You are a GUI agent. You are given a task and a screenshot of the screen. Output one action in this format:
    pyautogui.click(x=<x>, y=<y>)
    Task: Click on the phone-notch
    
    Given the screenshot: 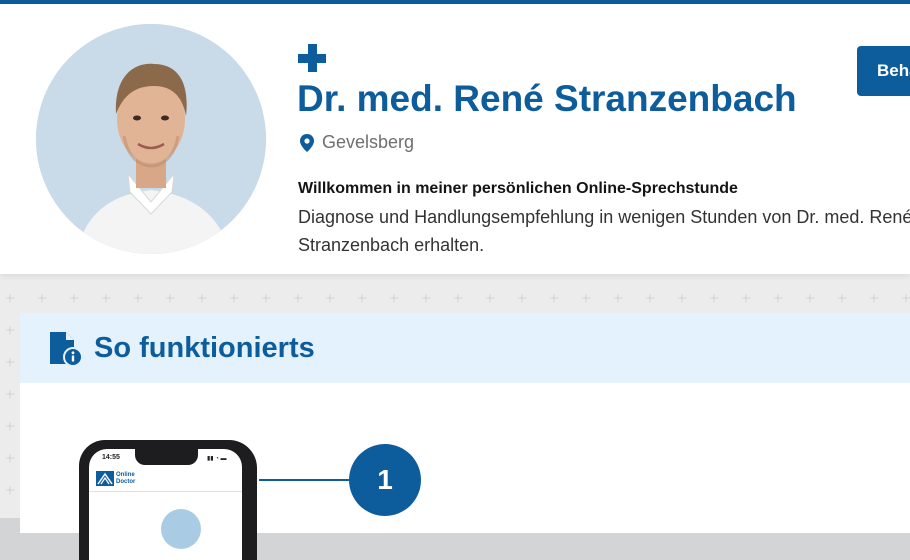 What is the action you would take?
    pyautogui.click(x=166, y=457)
    